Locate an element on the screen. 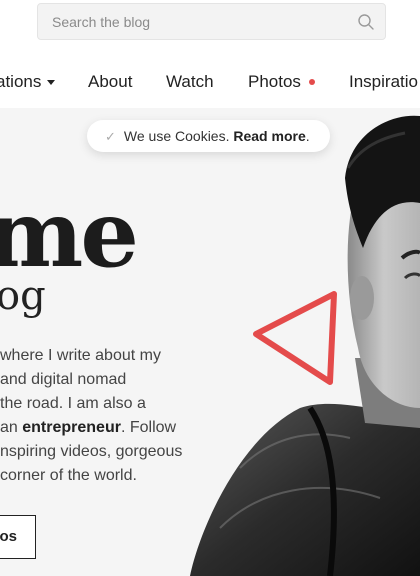 This screenshot has width=420, height=576. nav-item-about: About is located at coordinates (110, 82).